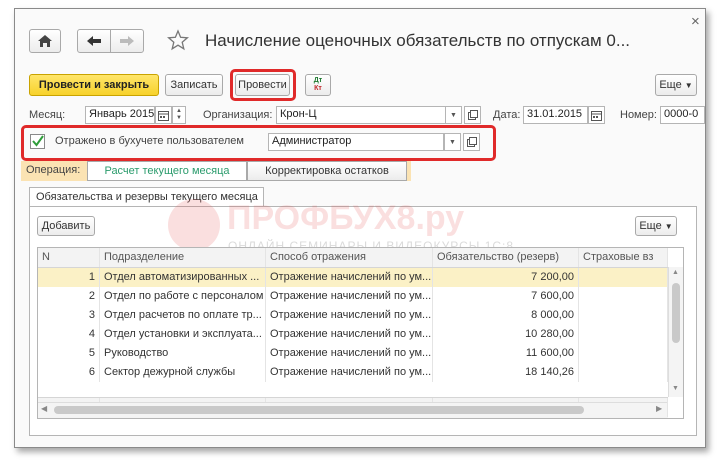 This screenshot has width=719, height=463. Describe the element at coordinates (659, 408) in the screenshot. I see `scroll-right-icon: ▶` at that location.